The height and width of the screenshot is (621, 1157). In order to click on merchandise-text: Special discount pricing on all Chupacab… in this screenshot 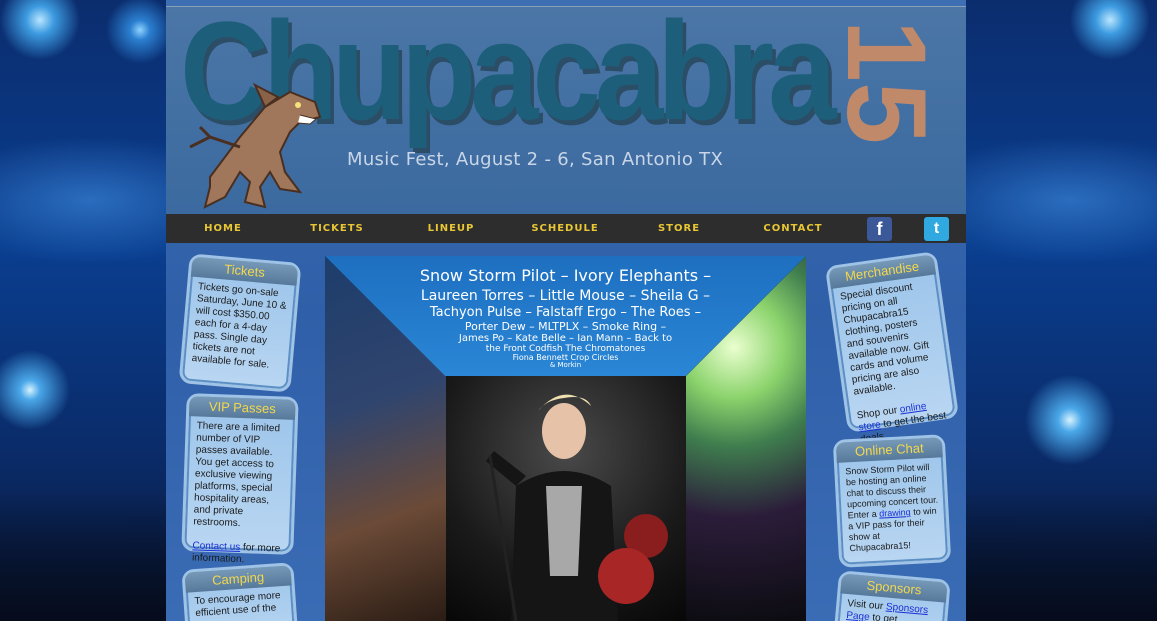, I will do `click(894, 360)`.